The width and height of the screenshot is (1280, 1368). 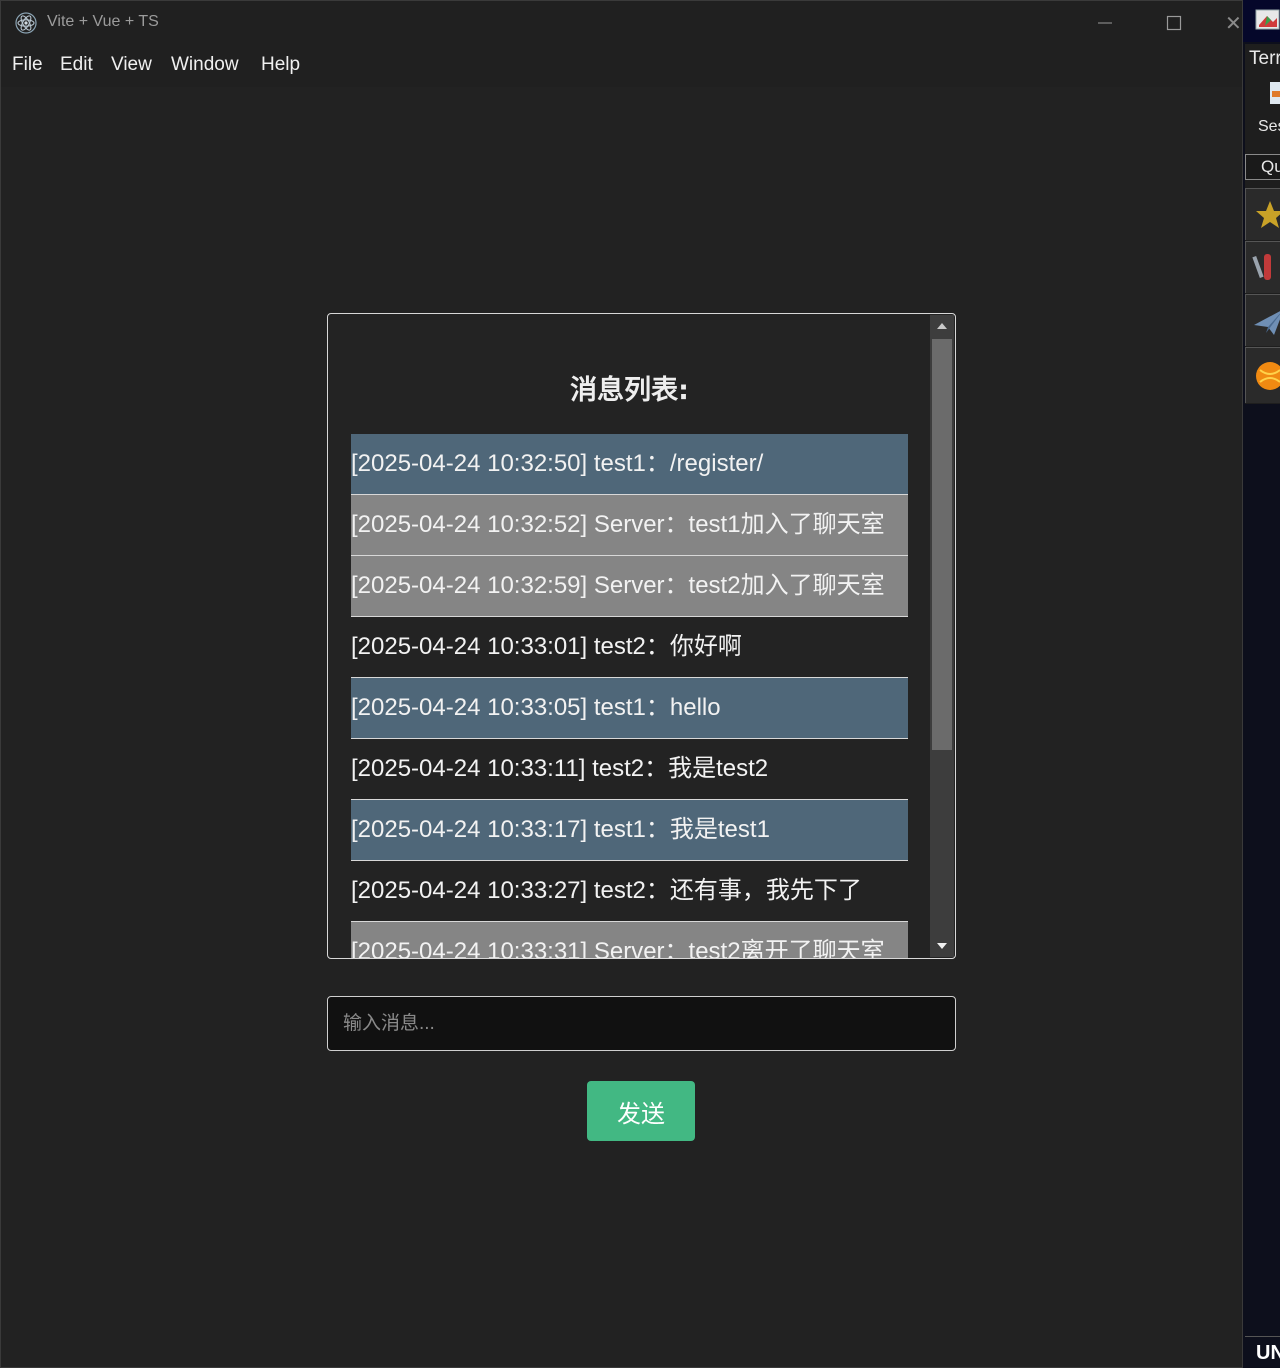 What do you see at coordinates (1270, 167) in the screenshot?
I see `quick-connect-label: Qu` at bounding box center [1270, 167].